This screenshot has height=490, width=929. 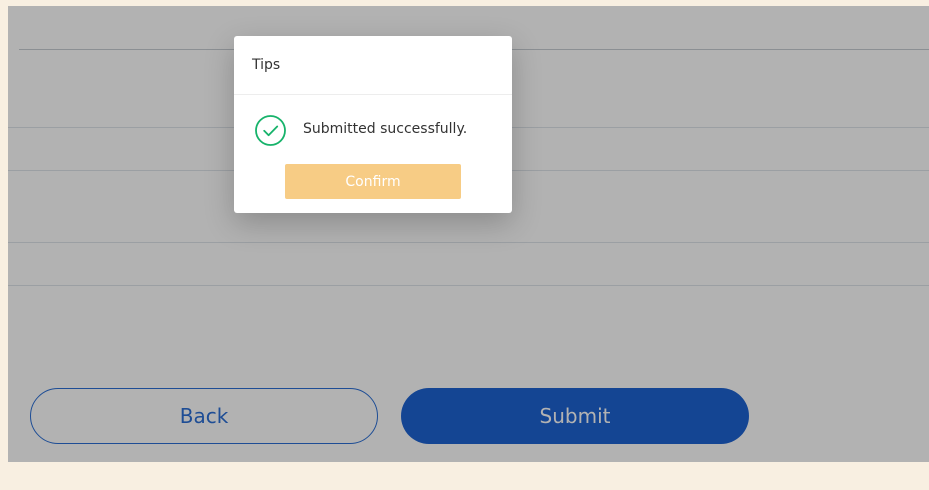 What do you see at coordinates (373, 94) in the screenshot?
I see `dialog-divider` at bounding box center [373, 94].